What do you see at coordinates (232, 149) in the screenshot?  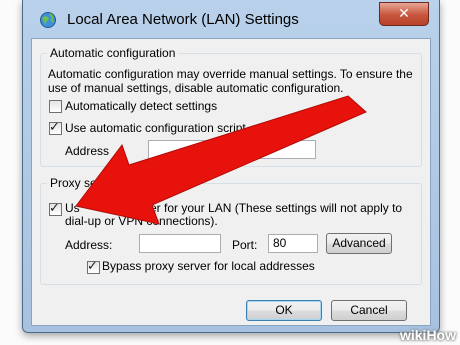 I see `script-address-input` at bounding box center [232, 149].